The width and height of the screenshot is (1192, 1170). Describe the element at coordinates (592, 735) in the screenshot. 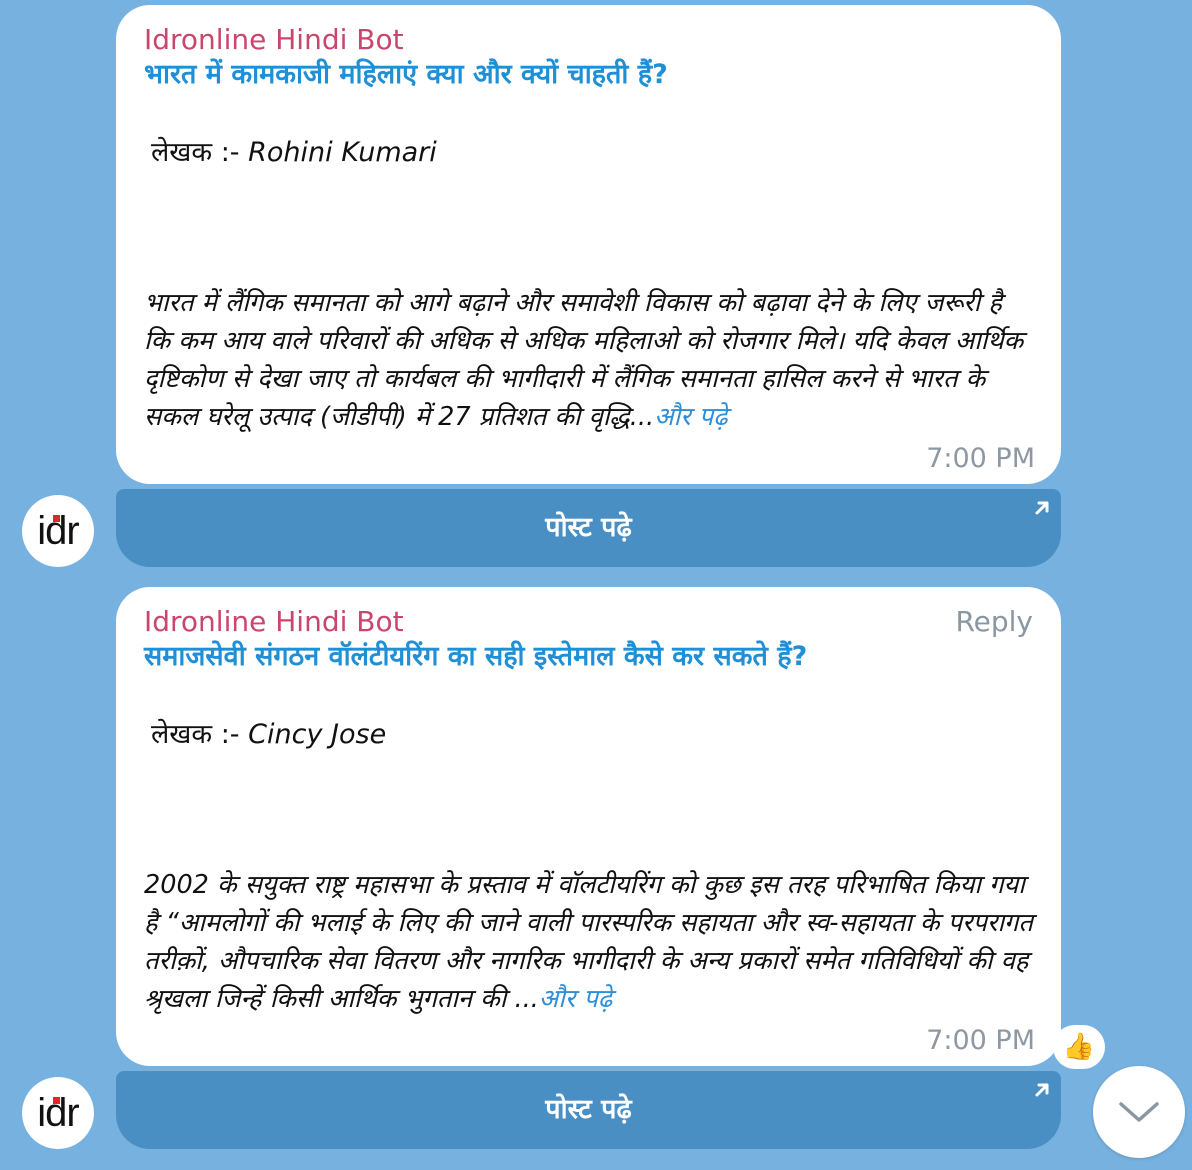

I see `author-line: लेखक :- Cincy Jose` at that location.